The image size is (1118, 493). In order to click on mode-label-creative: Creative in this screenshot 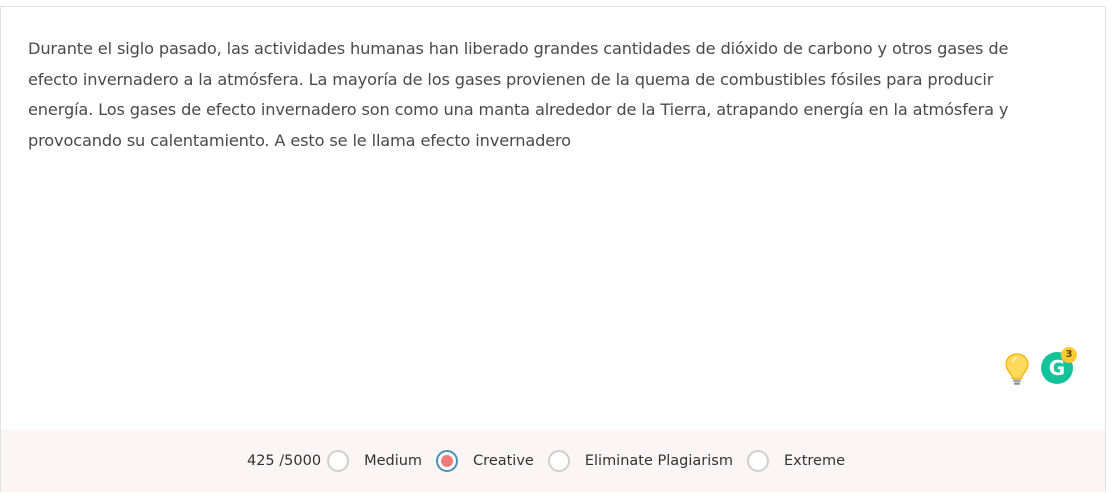, I will do `click(503, 461)`.